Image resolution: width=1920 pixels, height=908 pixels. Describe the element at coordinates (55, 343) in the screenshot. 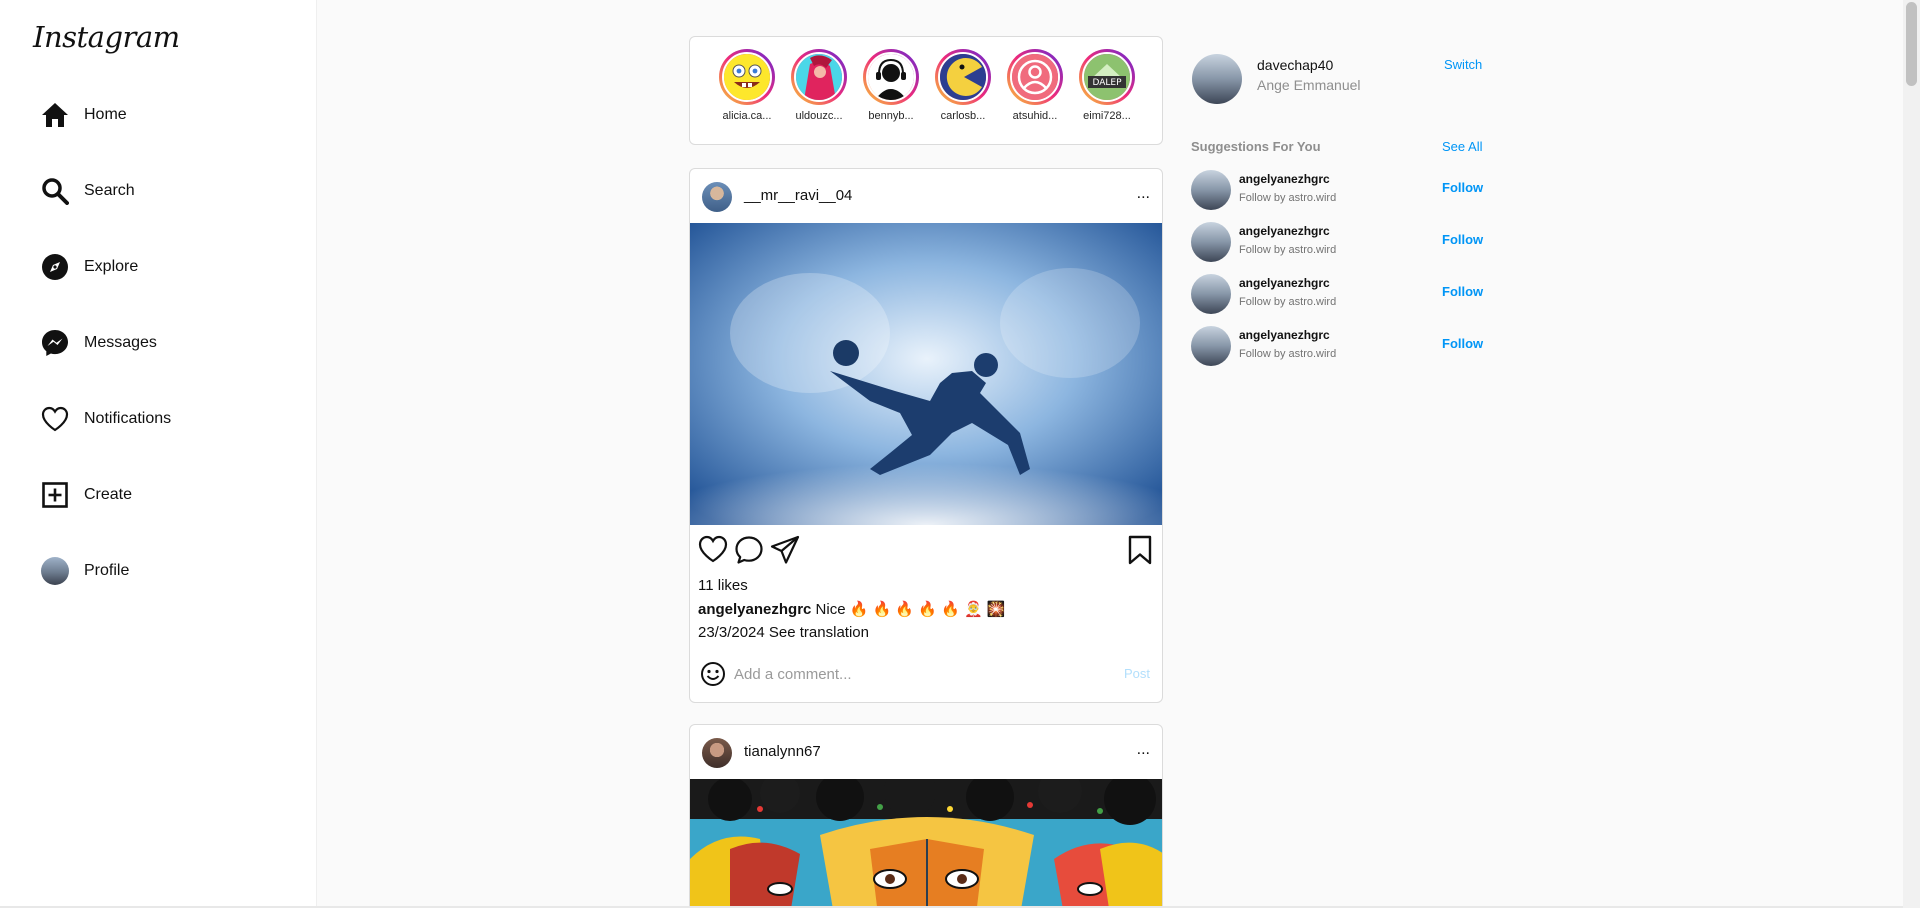

I see `messenger-icon` at that location.